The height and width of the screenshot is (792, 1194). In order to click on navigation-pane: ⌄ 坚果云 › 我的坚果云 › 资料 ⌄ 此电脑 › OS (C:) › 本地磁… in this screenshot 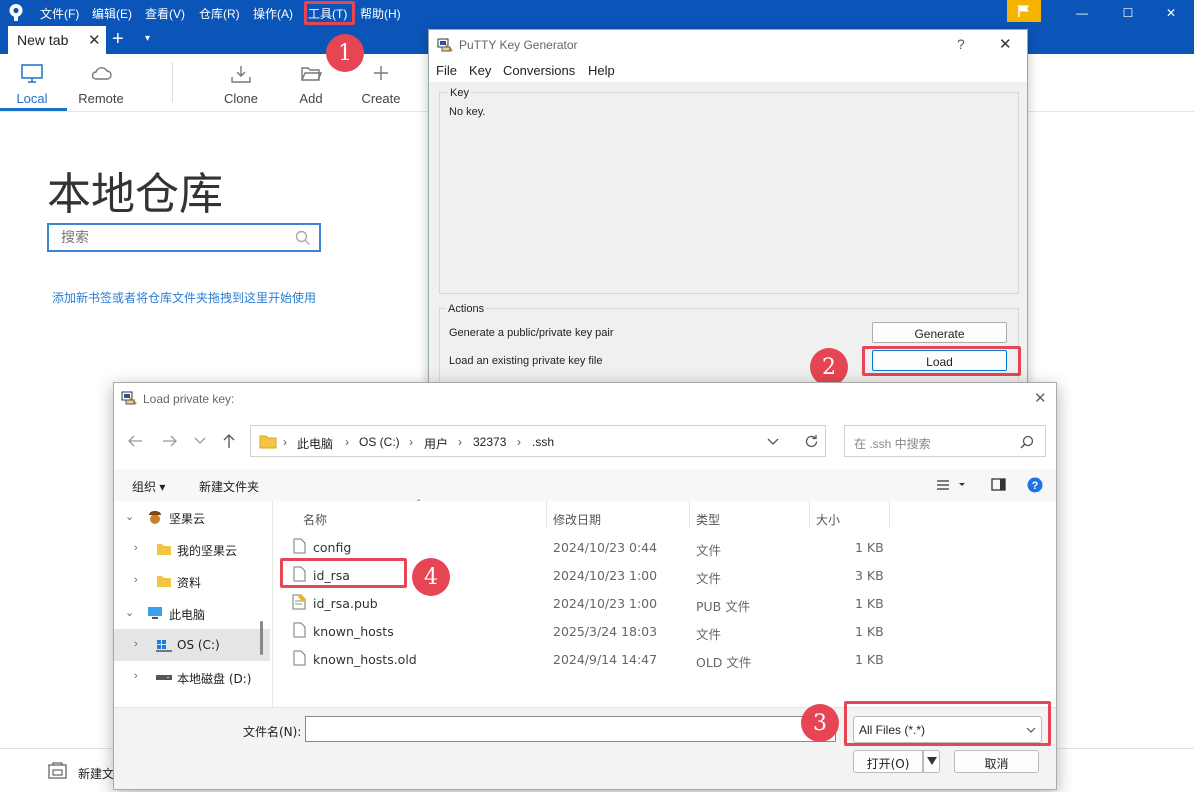, I will do `click(192, 604)`.